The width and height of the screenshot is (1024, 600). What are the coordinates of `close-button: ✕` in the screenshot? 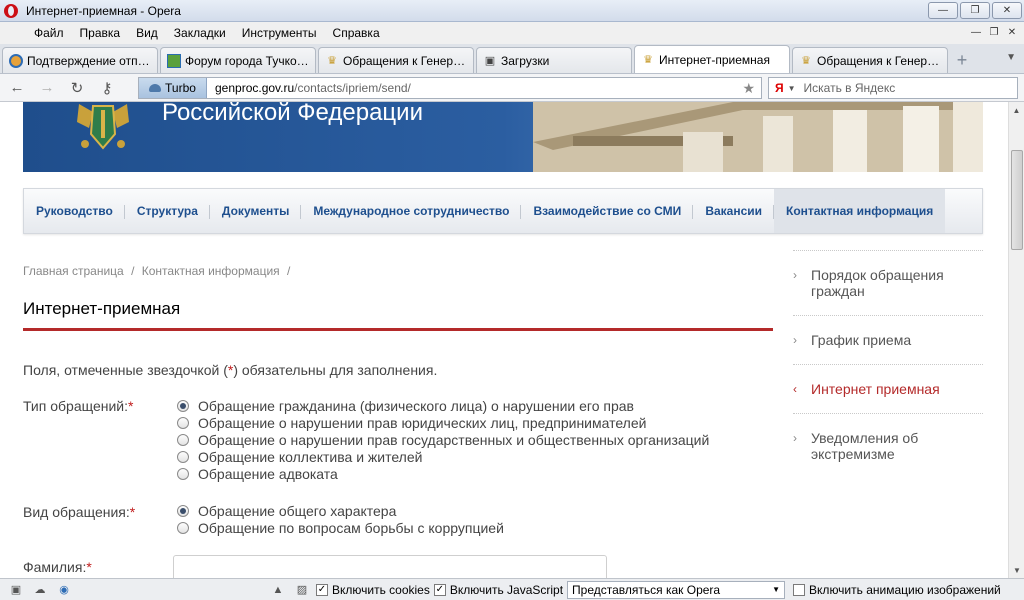 It's located at (1007, 10).